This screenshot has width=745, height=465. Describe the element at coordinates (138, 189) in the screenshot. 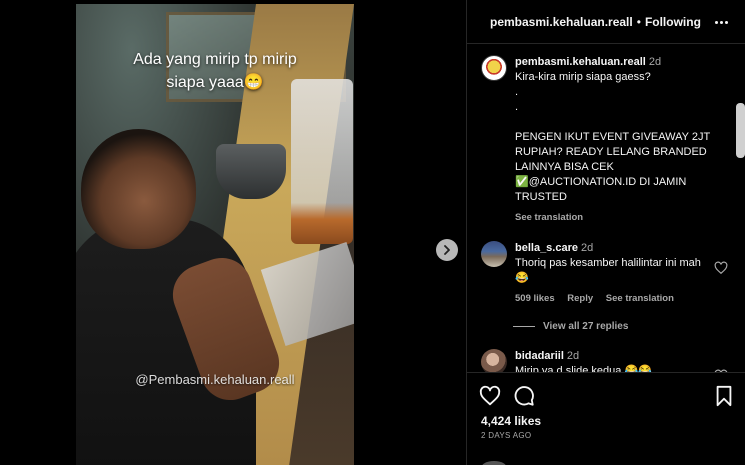

I see `video-scene-person-head` at that location.